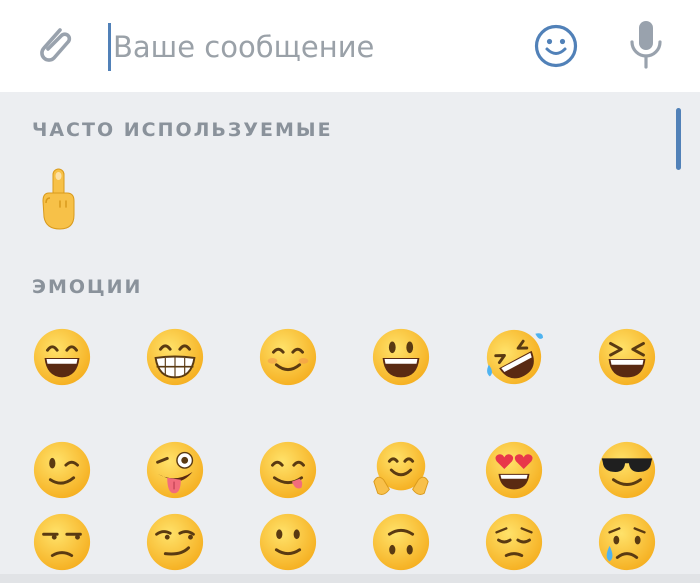 This screenshot has height=583, width=700. What do you see at coordinates (401, 357) in the screenshot?
I see `emoji-grinning-big-eyes` at bounding box center [401, 357].